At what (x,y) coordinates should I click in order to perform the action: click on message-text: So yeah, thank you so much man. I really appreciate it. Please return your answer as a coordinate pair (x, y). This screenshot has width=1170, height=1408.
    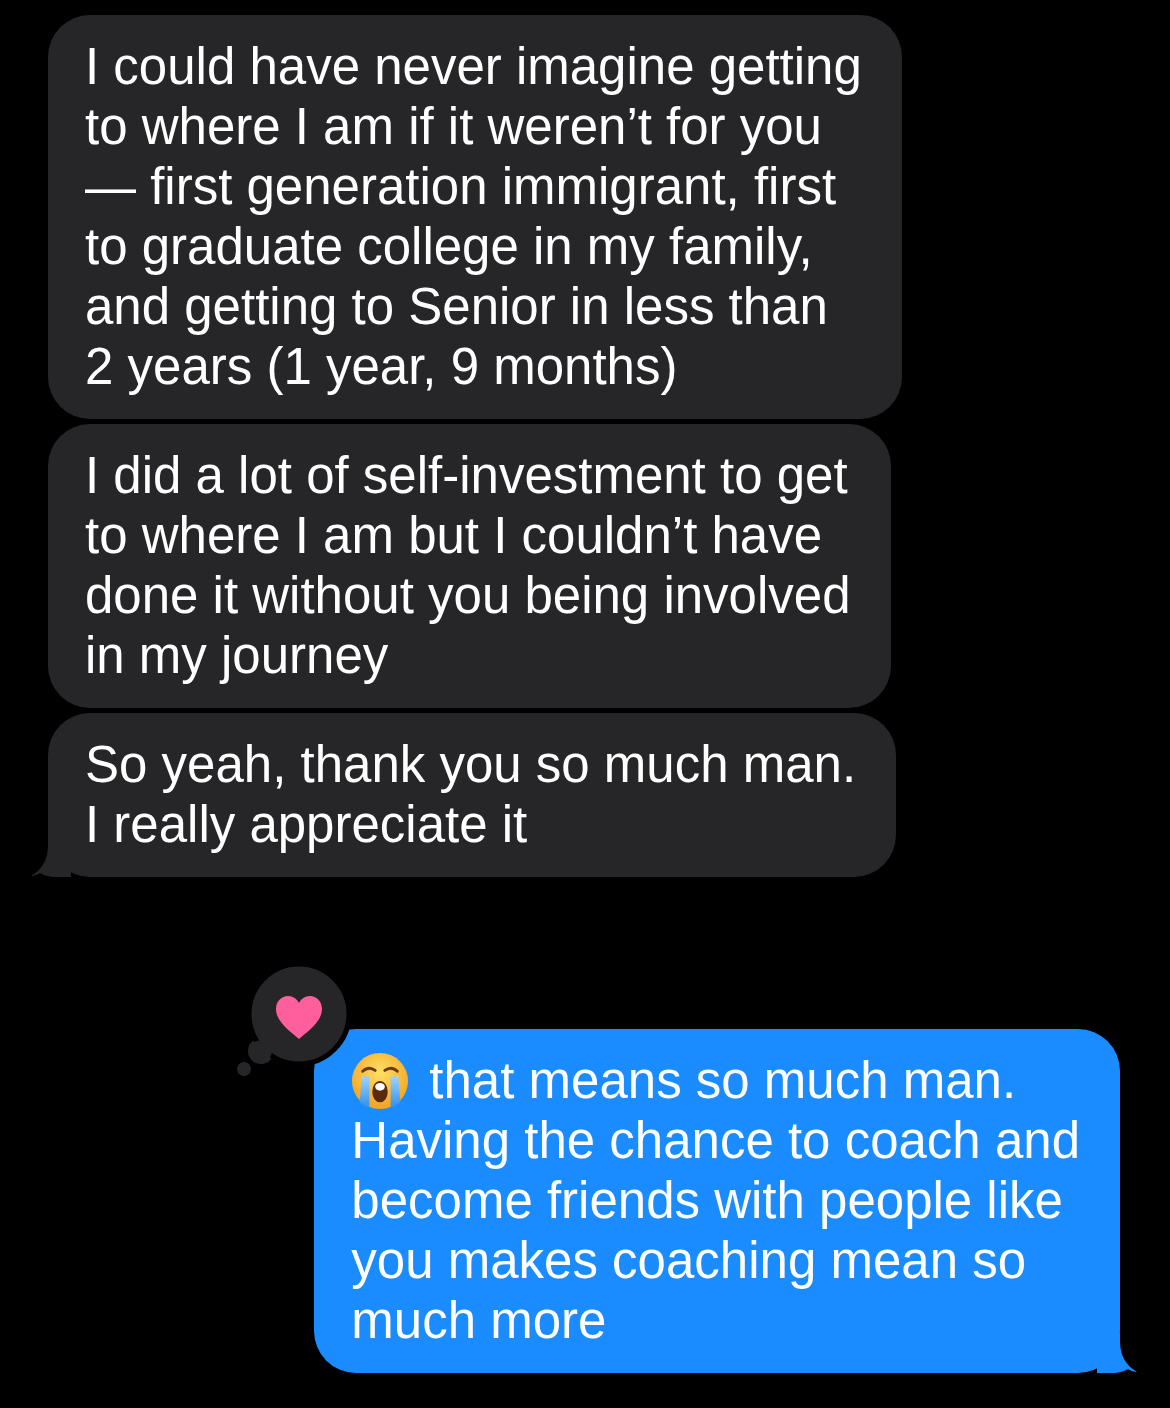
    Looking at the image, I should click on (471, 794).